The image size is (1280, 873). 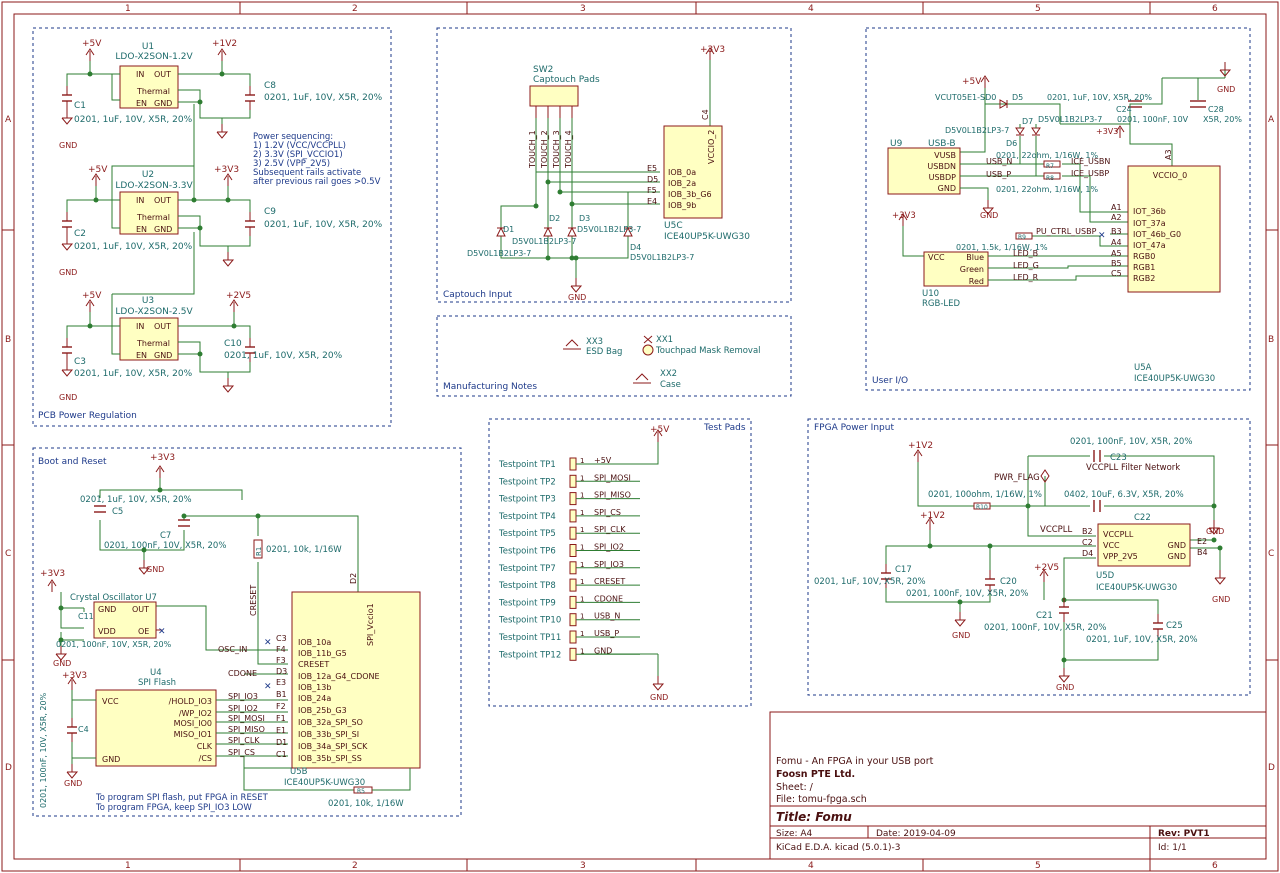 What do you see at coordinates (1116, 253) in the screenshot?
I see `svg-text: A5` at bounding box center [1116, 253].